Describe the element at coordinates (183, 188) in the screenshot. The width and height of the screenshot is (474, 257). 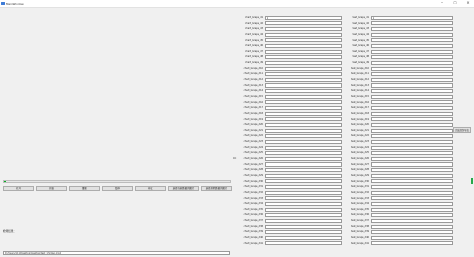
I see `select-current-image-button: 选择当前数据的图片` at that location.